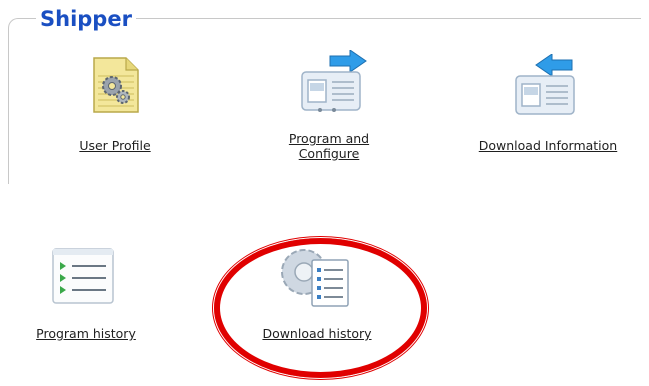  I want to click on device-send-icon, so click(336, 83).